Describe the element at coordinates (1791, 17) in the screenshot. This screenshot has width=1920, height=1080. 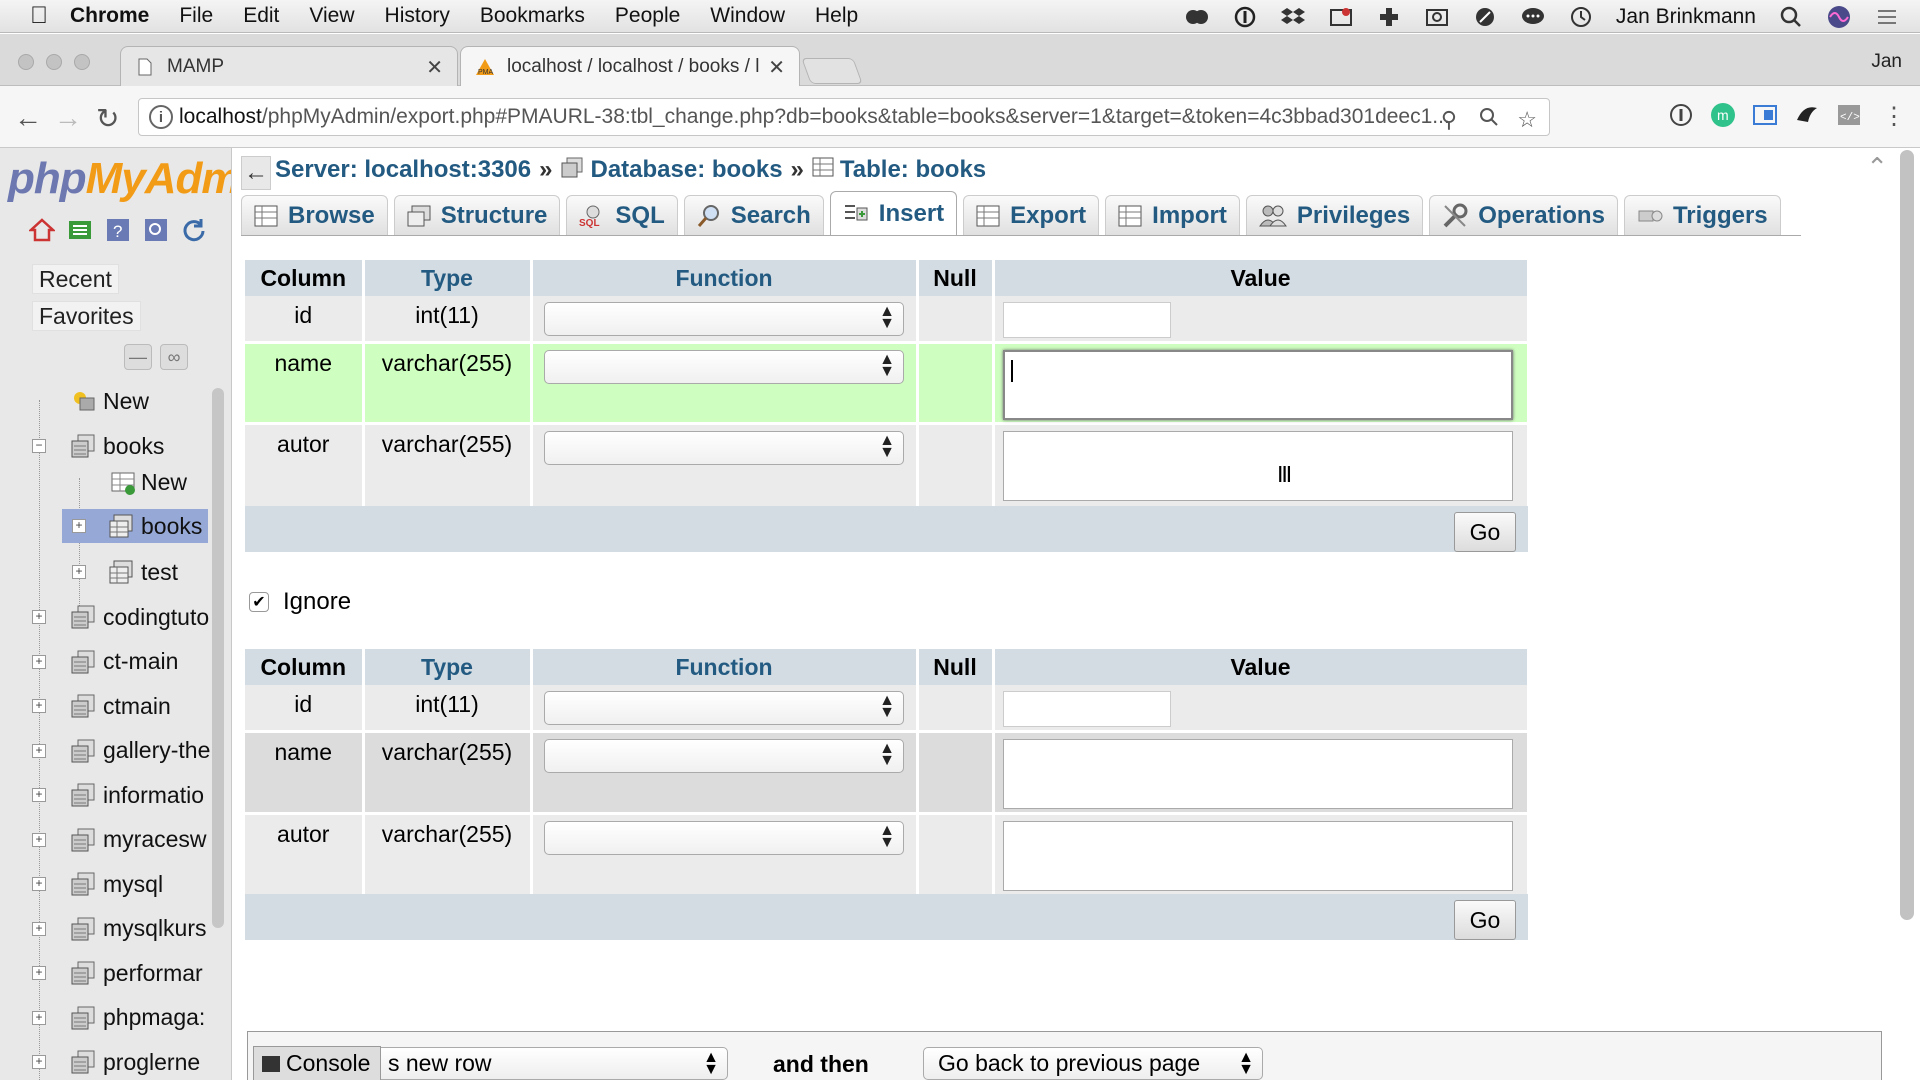
I see `spotlight-search-icon` at that location.